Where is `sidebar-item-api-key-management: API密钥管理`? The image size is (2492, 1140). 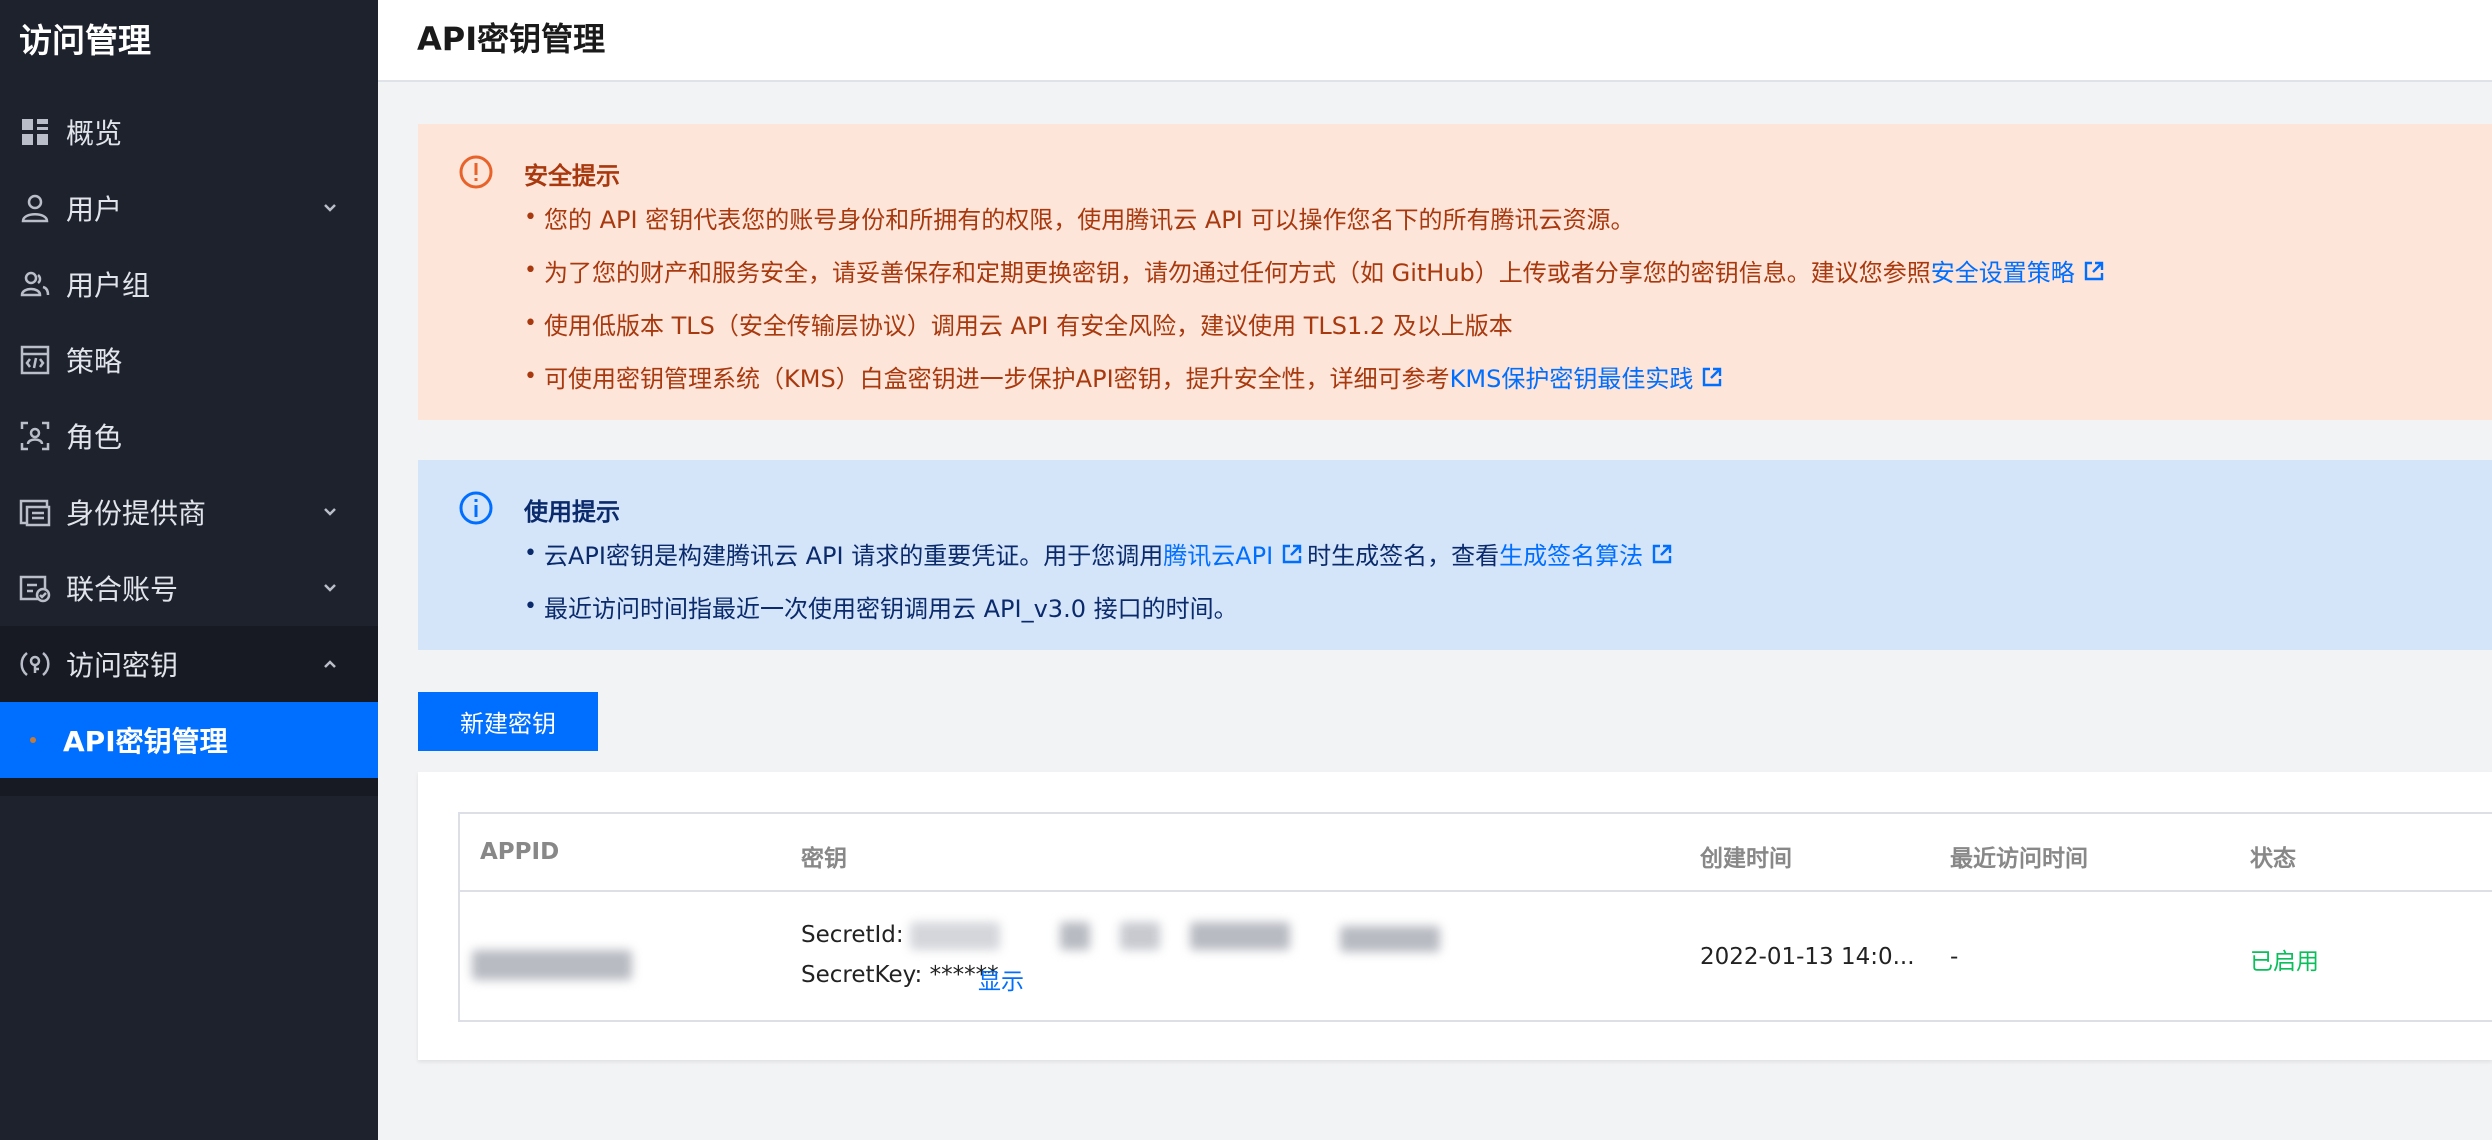
sidebar-item-api-key-management: API密钥管理 is located at coordinates (189, 740).